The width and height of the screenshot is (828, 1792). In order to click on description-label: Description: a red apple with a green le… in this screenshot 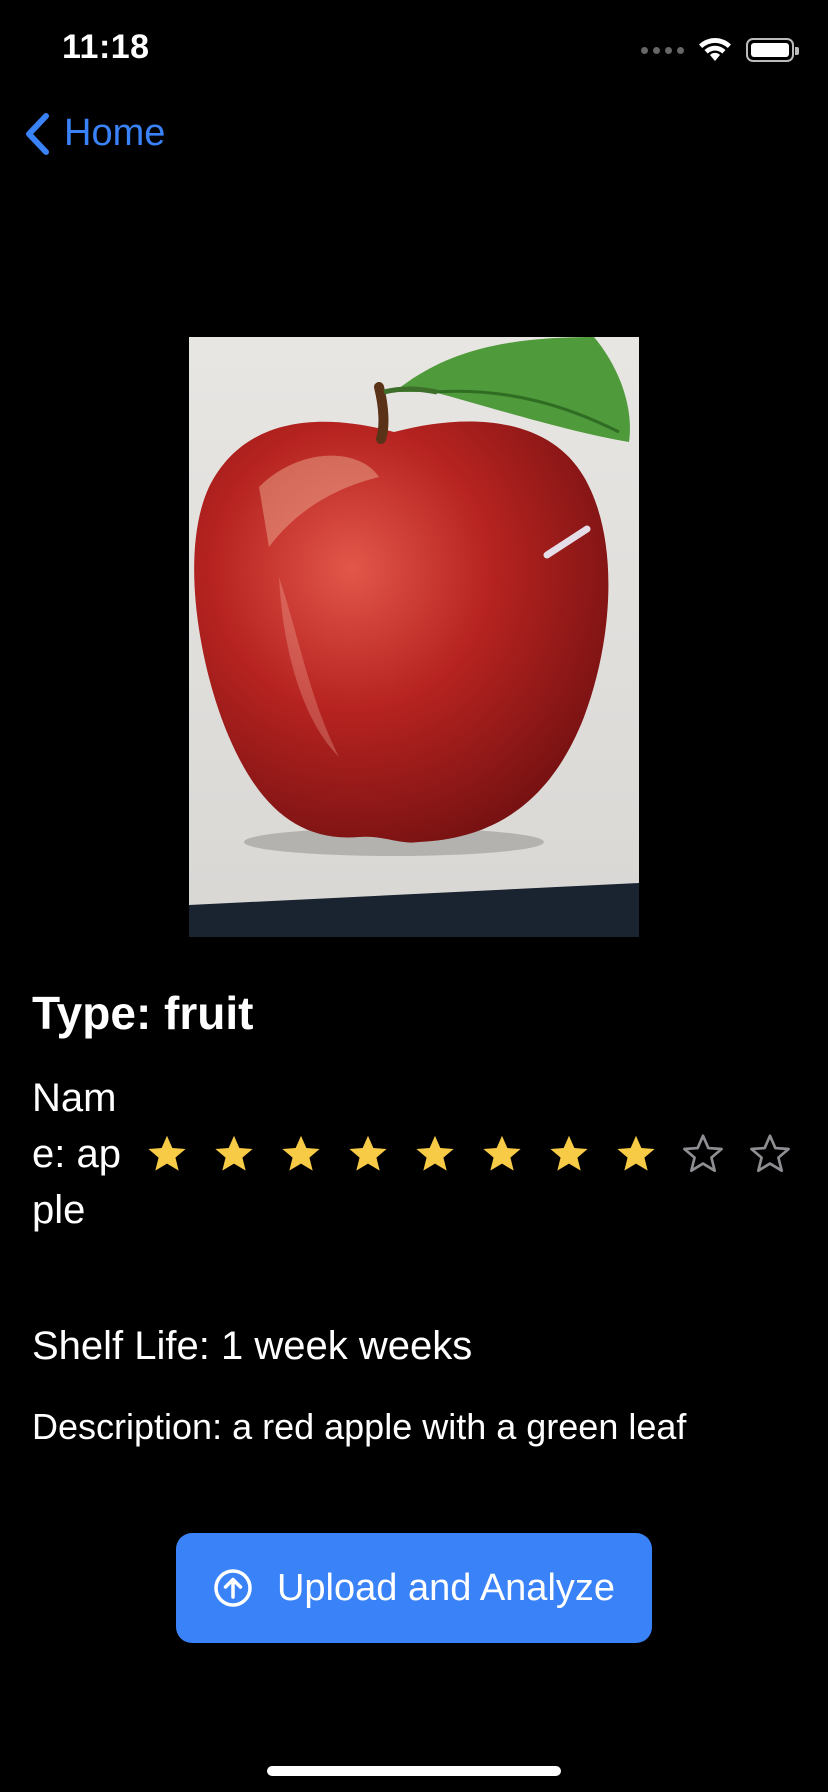, I will do `click(359, 1426)`.